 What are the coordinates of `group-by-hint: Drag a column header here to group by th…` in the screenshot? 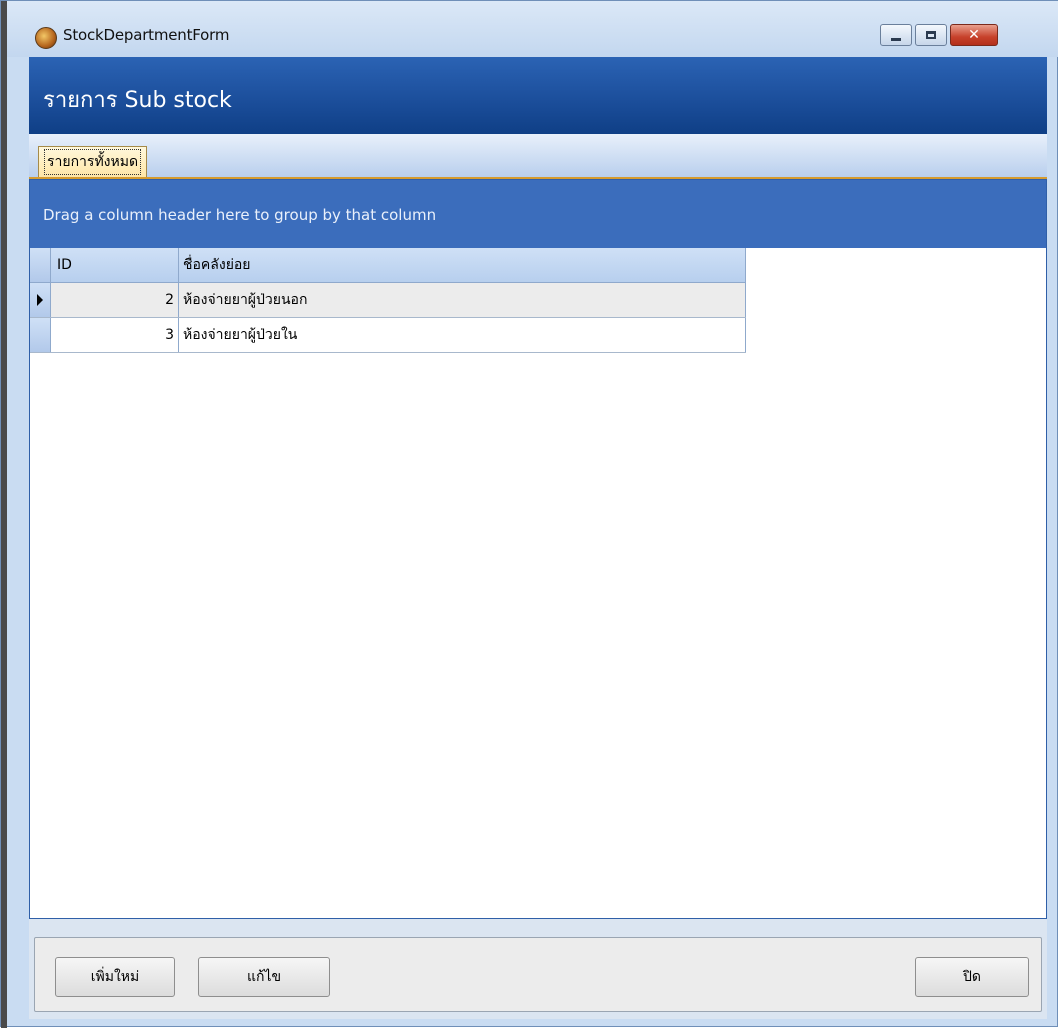 It's located at (240, 215).